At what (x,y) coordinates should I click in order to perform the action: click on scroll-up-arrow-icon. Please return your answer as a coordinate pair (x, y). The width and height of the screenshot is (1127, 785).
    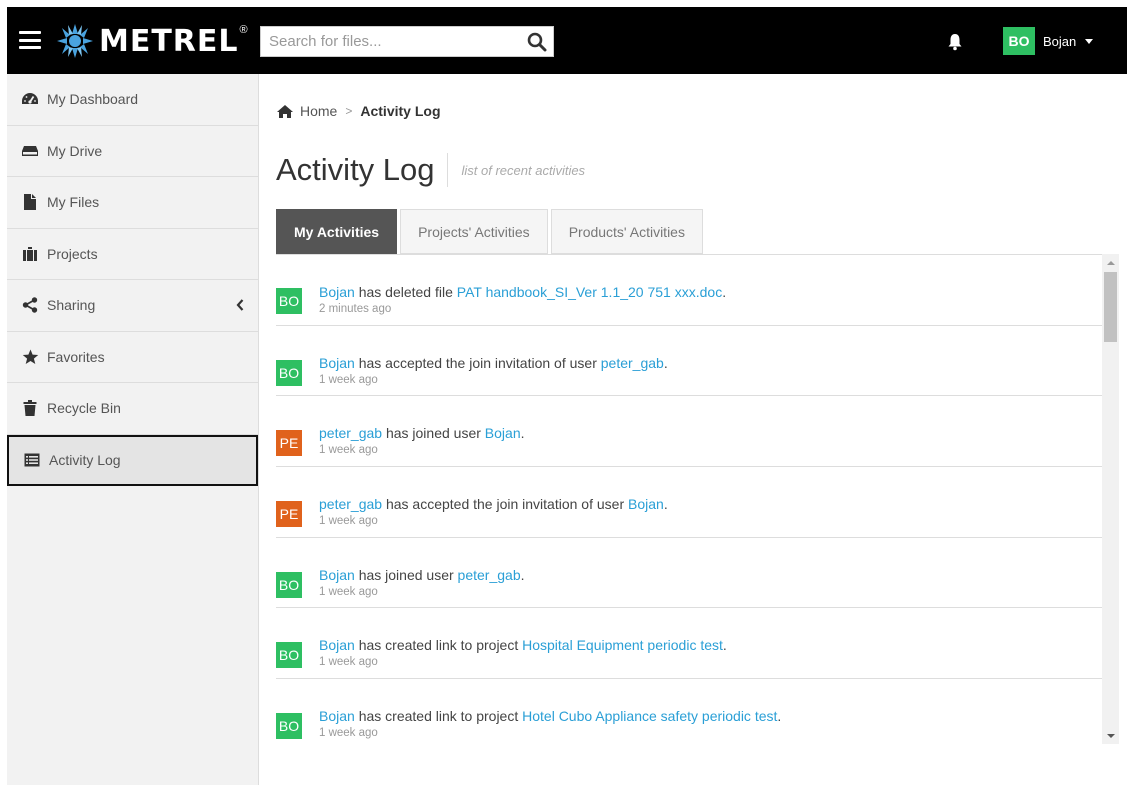
    Looking at the image, I should click on (1110, 262).